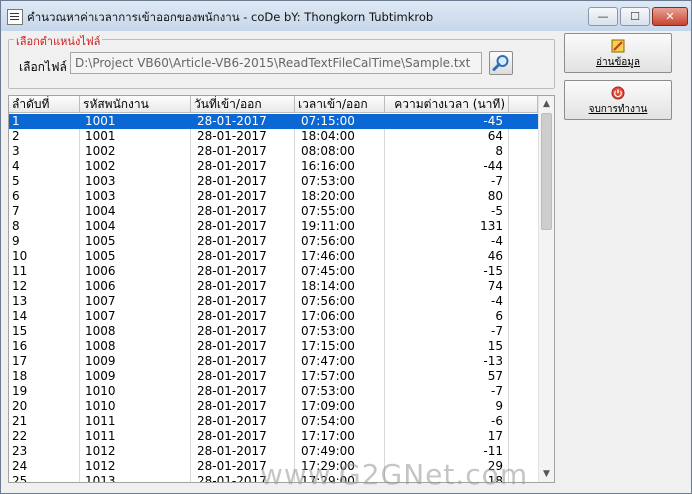 The height and width of the screenshot is (494, 692). What do you see at coordinates (493, 121) in the screenshot?
I see `cell-time-diff: -45` at bounding box center [493, 121].